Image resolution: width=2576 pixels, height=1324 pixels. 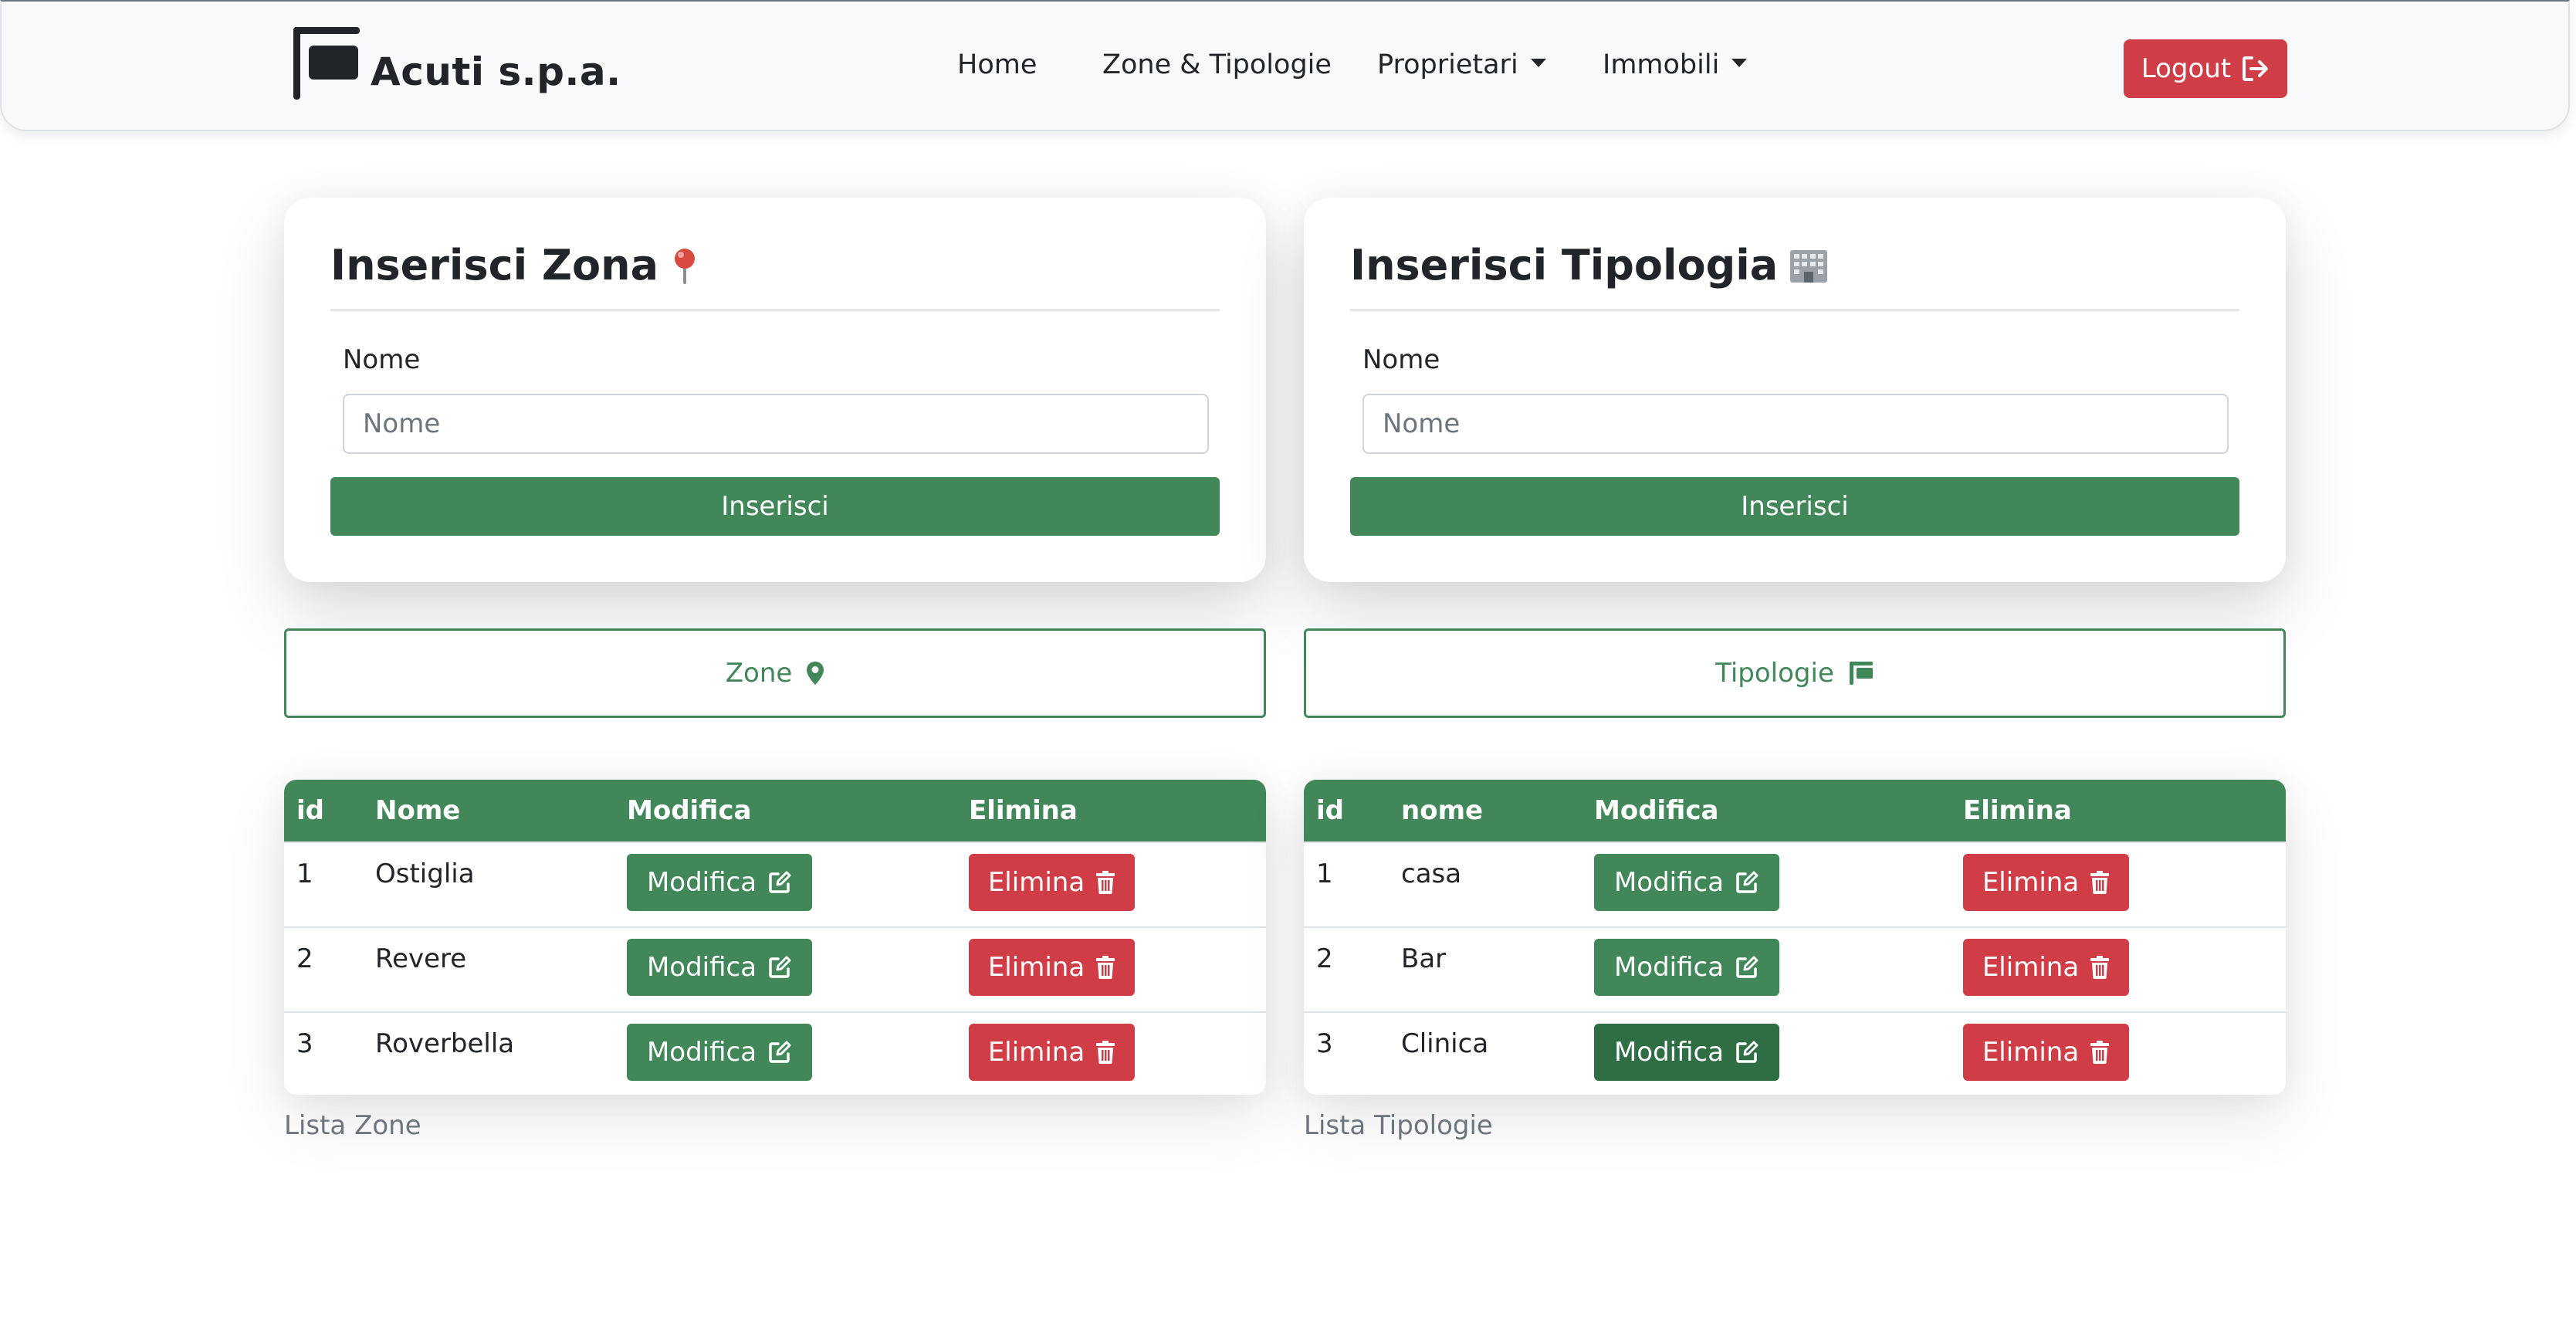 What do you see at coordinates (496, 71) in the screenshot?
I see `brand-name: Acuti s.p.a.` at bounding box center [496, 71].